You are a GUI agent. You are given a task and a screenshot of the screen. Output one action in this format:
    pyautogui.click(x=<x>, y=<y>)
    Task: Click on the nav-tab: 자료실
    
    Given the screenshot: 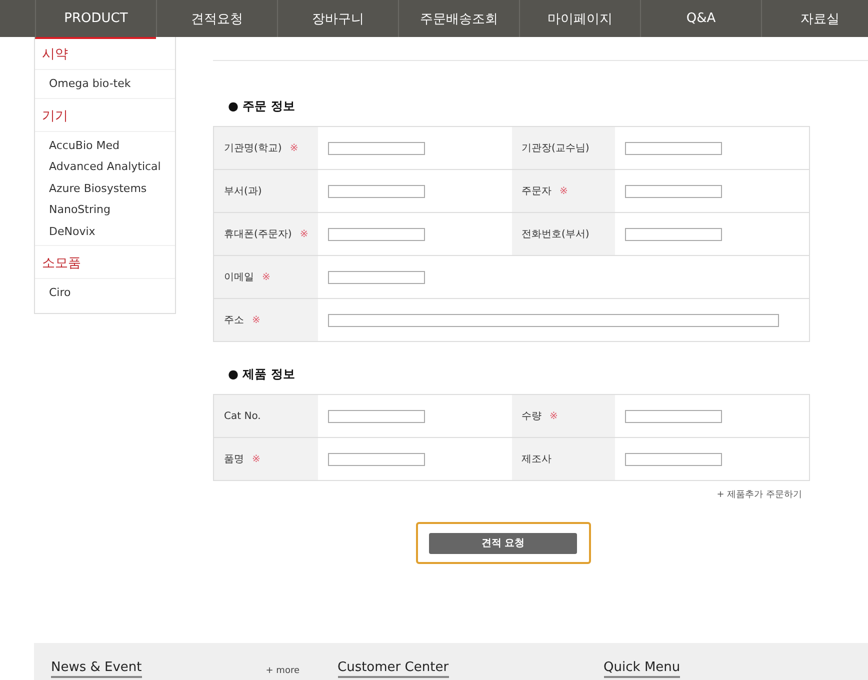 What is the action you would take?
    pyautogui.click(x=814, y=18)
    